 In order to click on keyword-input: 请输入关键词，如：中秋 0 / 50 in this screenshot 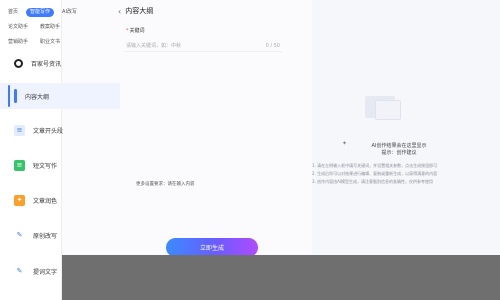, I will do `click(203, 46)`.